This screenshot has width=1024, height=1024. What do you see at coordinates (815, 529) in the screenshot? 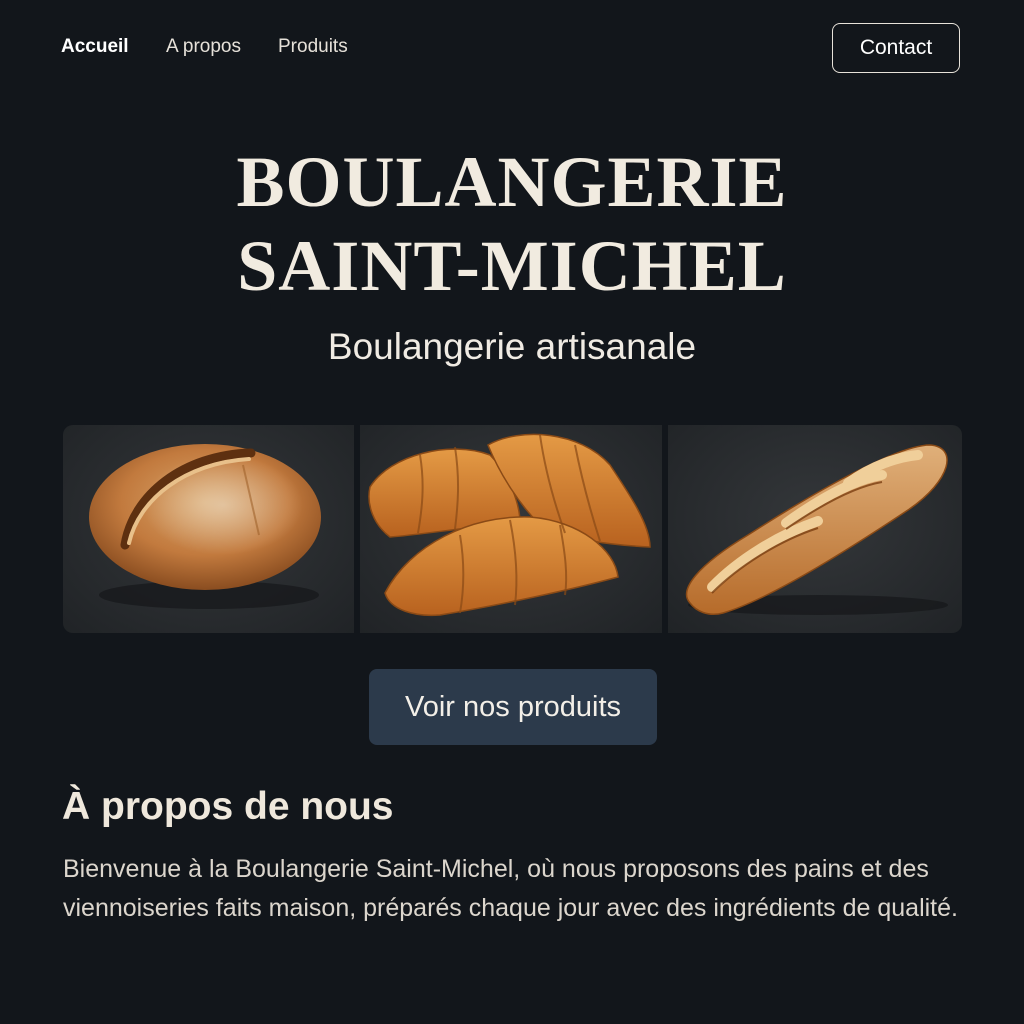
I see `baguette-image` at bounding box center [815, 529].